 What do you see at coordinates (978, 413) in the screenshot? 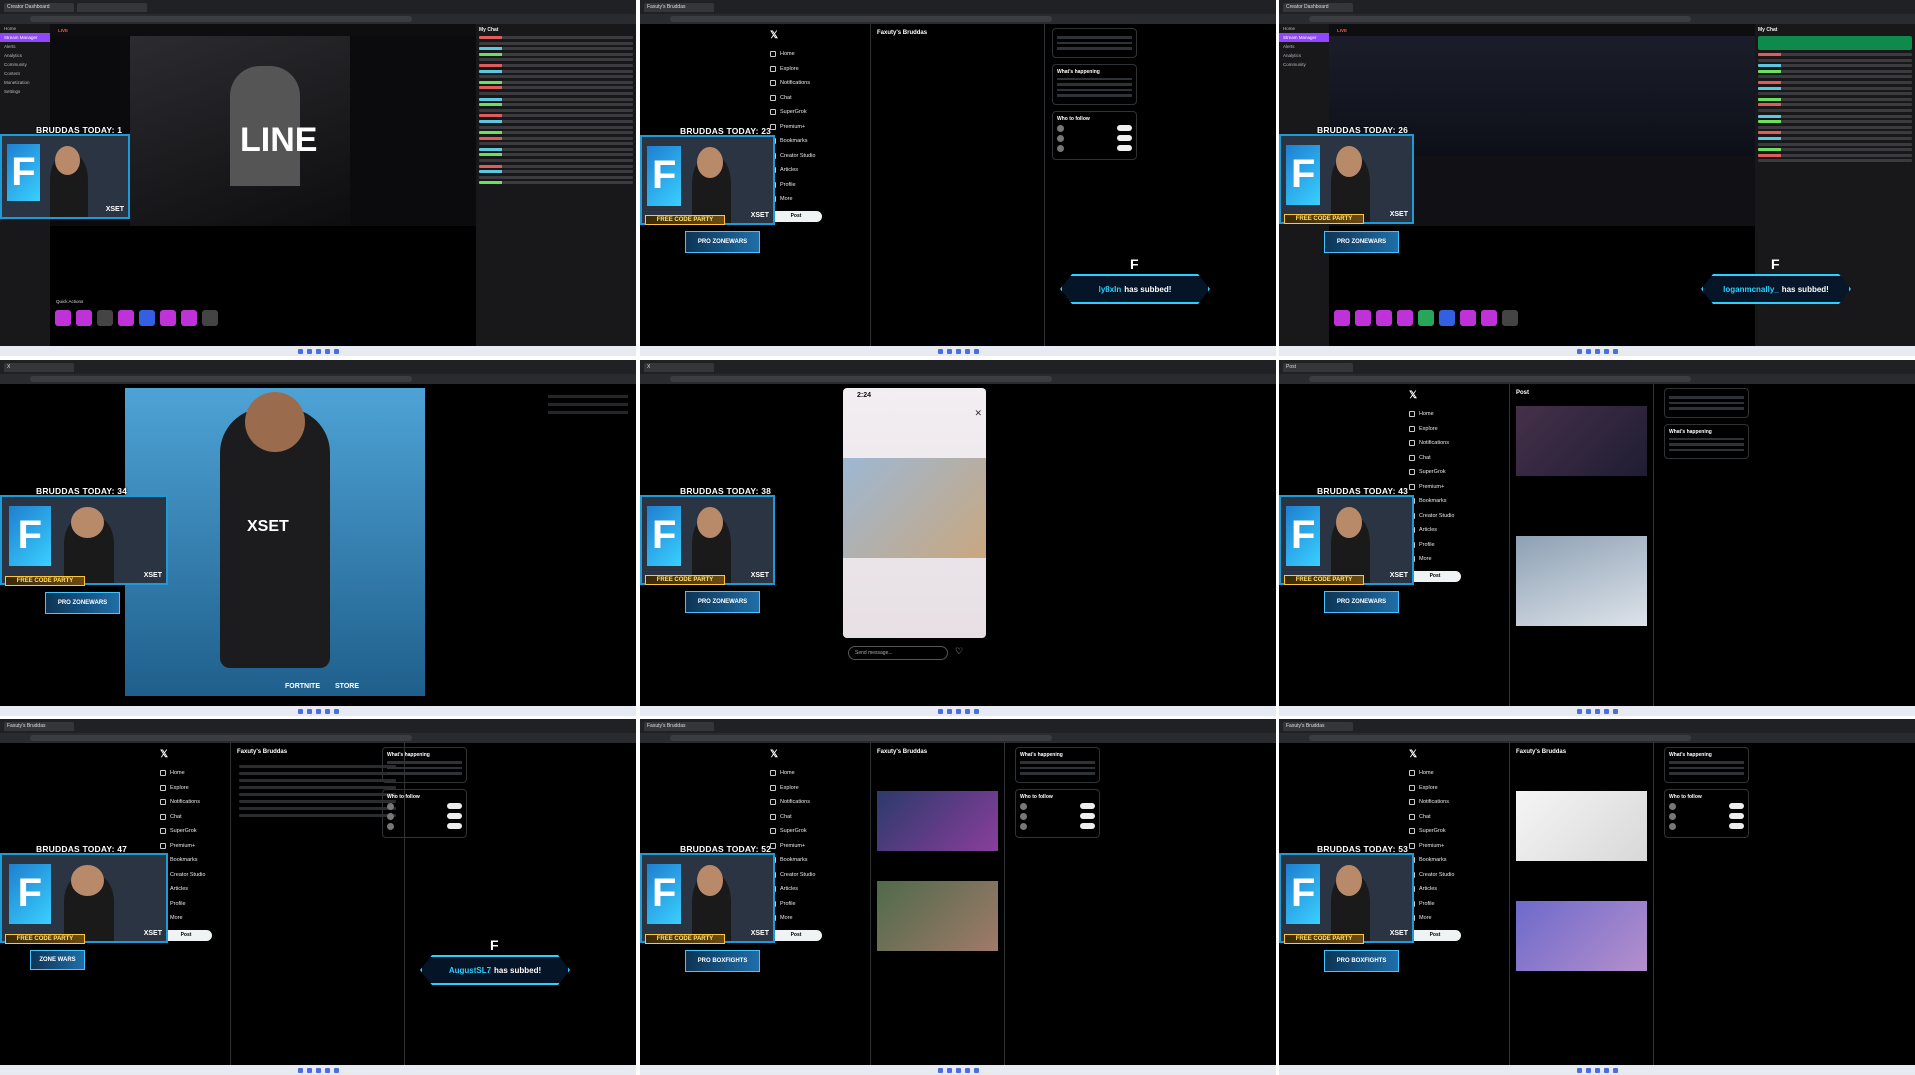
I see `close-icon: ✕` at bounding box center [978, 413].